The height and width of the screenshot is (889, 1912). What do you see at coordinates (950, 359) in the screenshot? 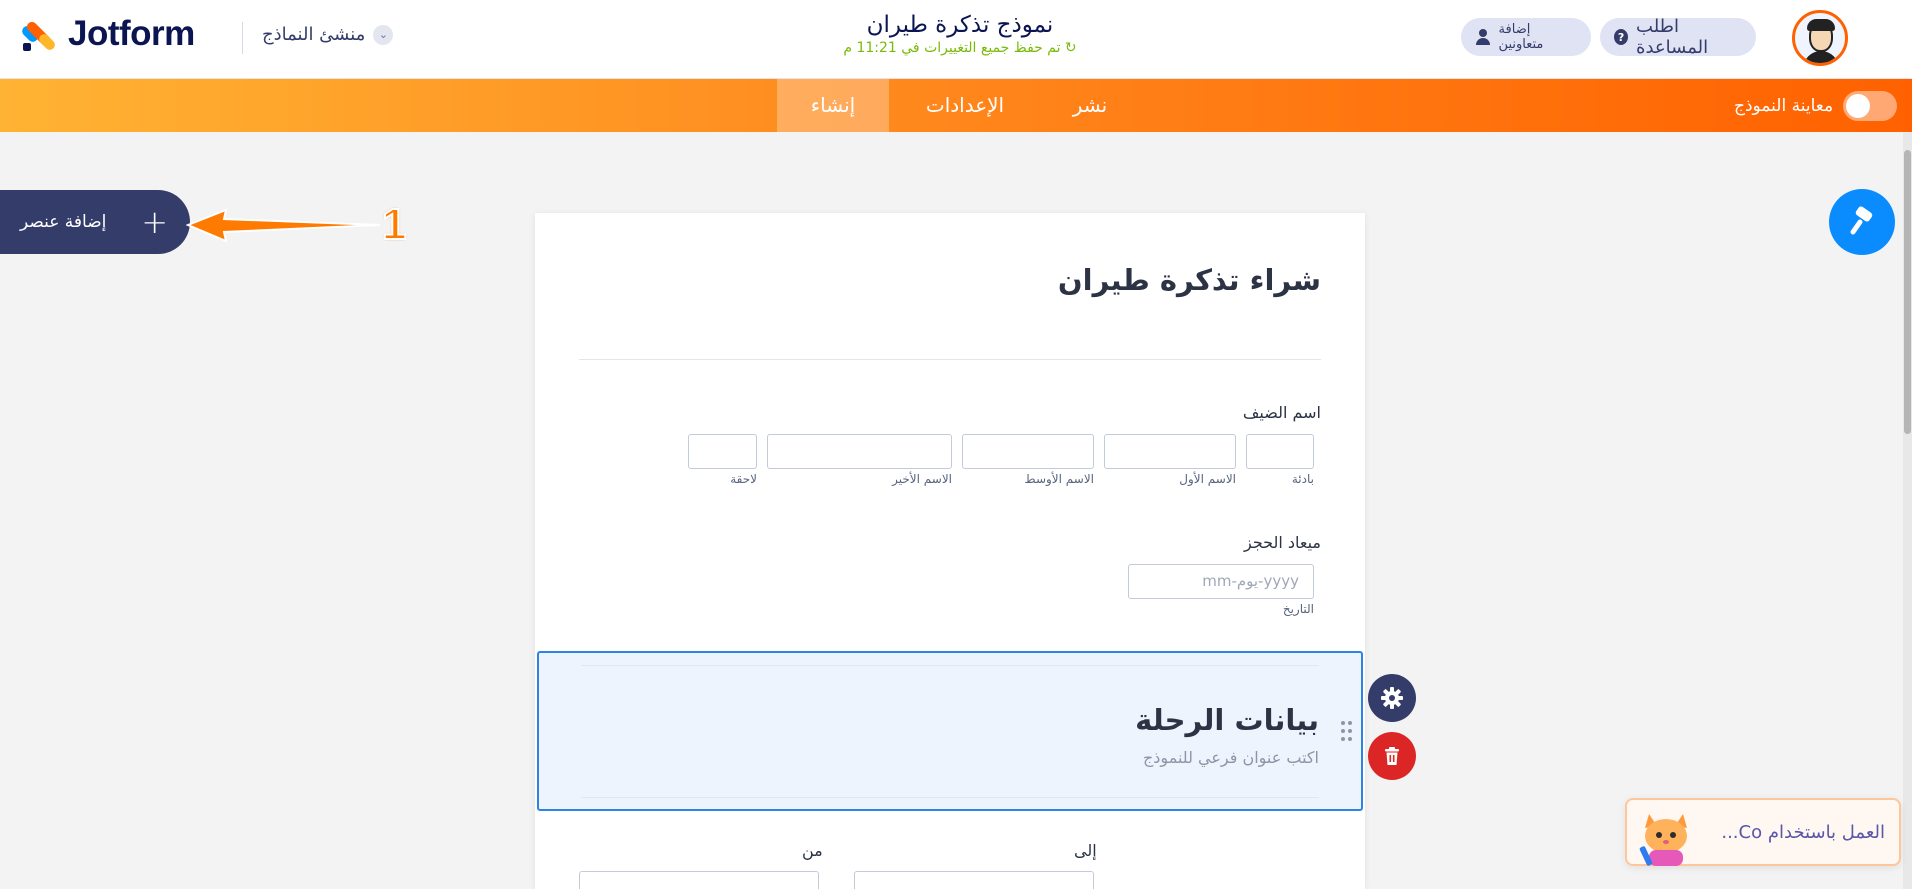
I see `heading-divider` at bounding box center [950, 359].